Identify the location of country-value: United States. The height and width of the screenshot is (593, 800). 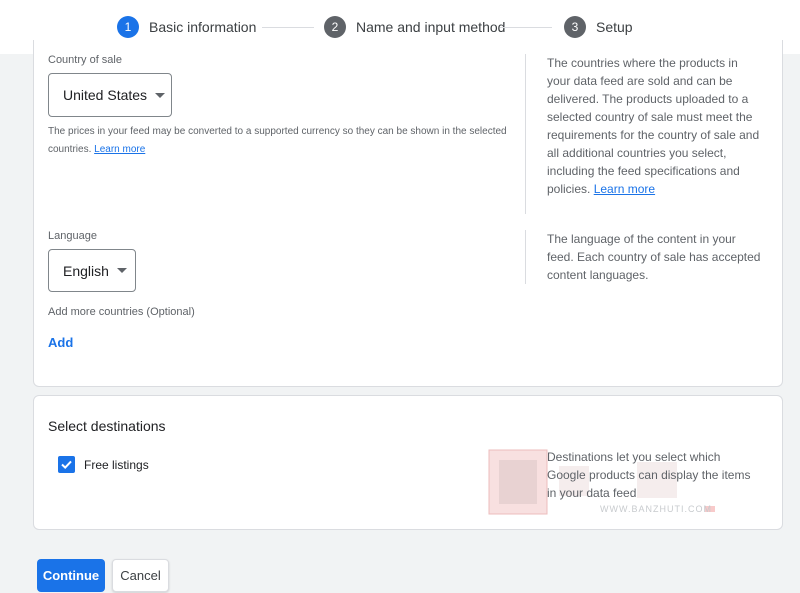
(105, 95).